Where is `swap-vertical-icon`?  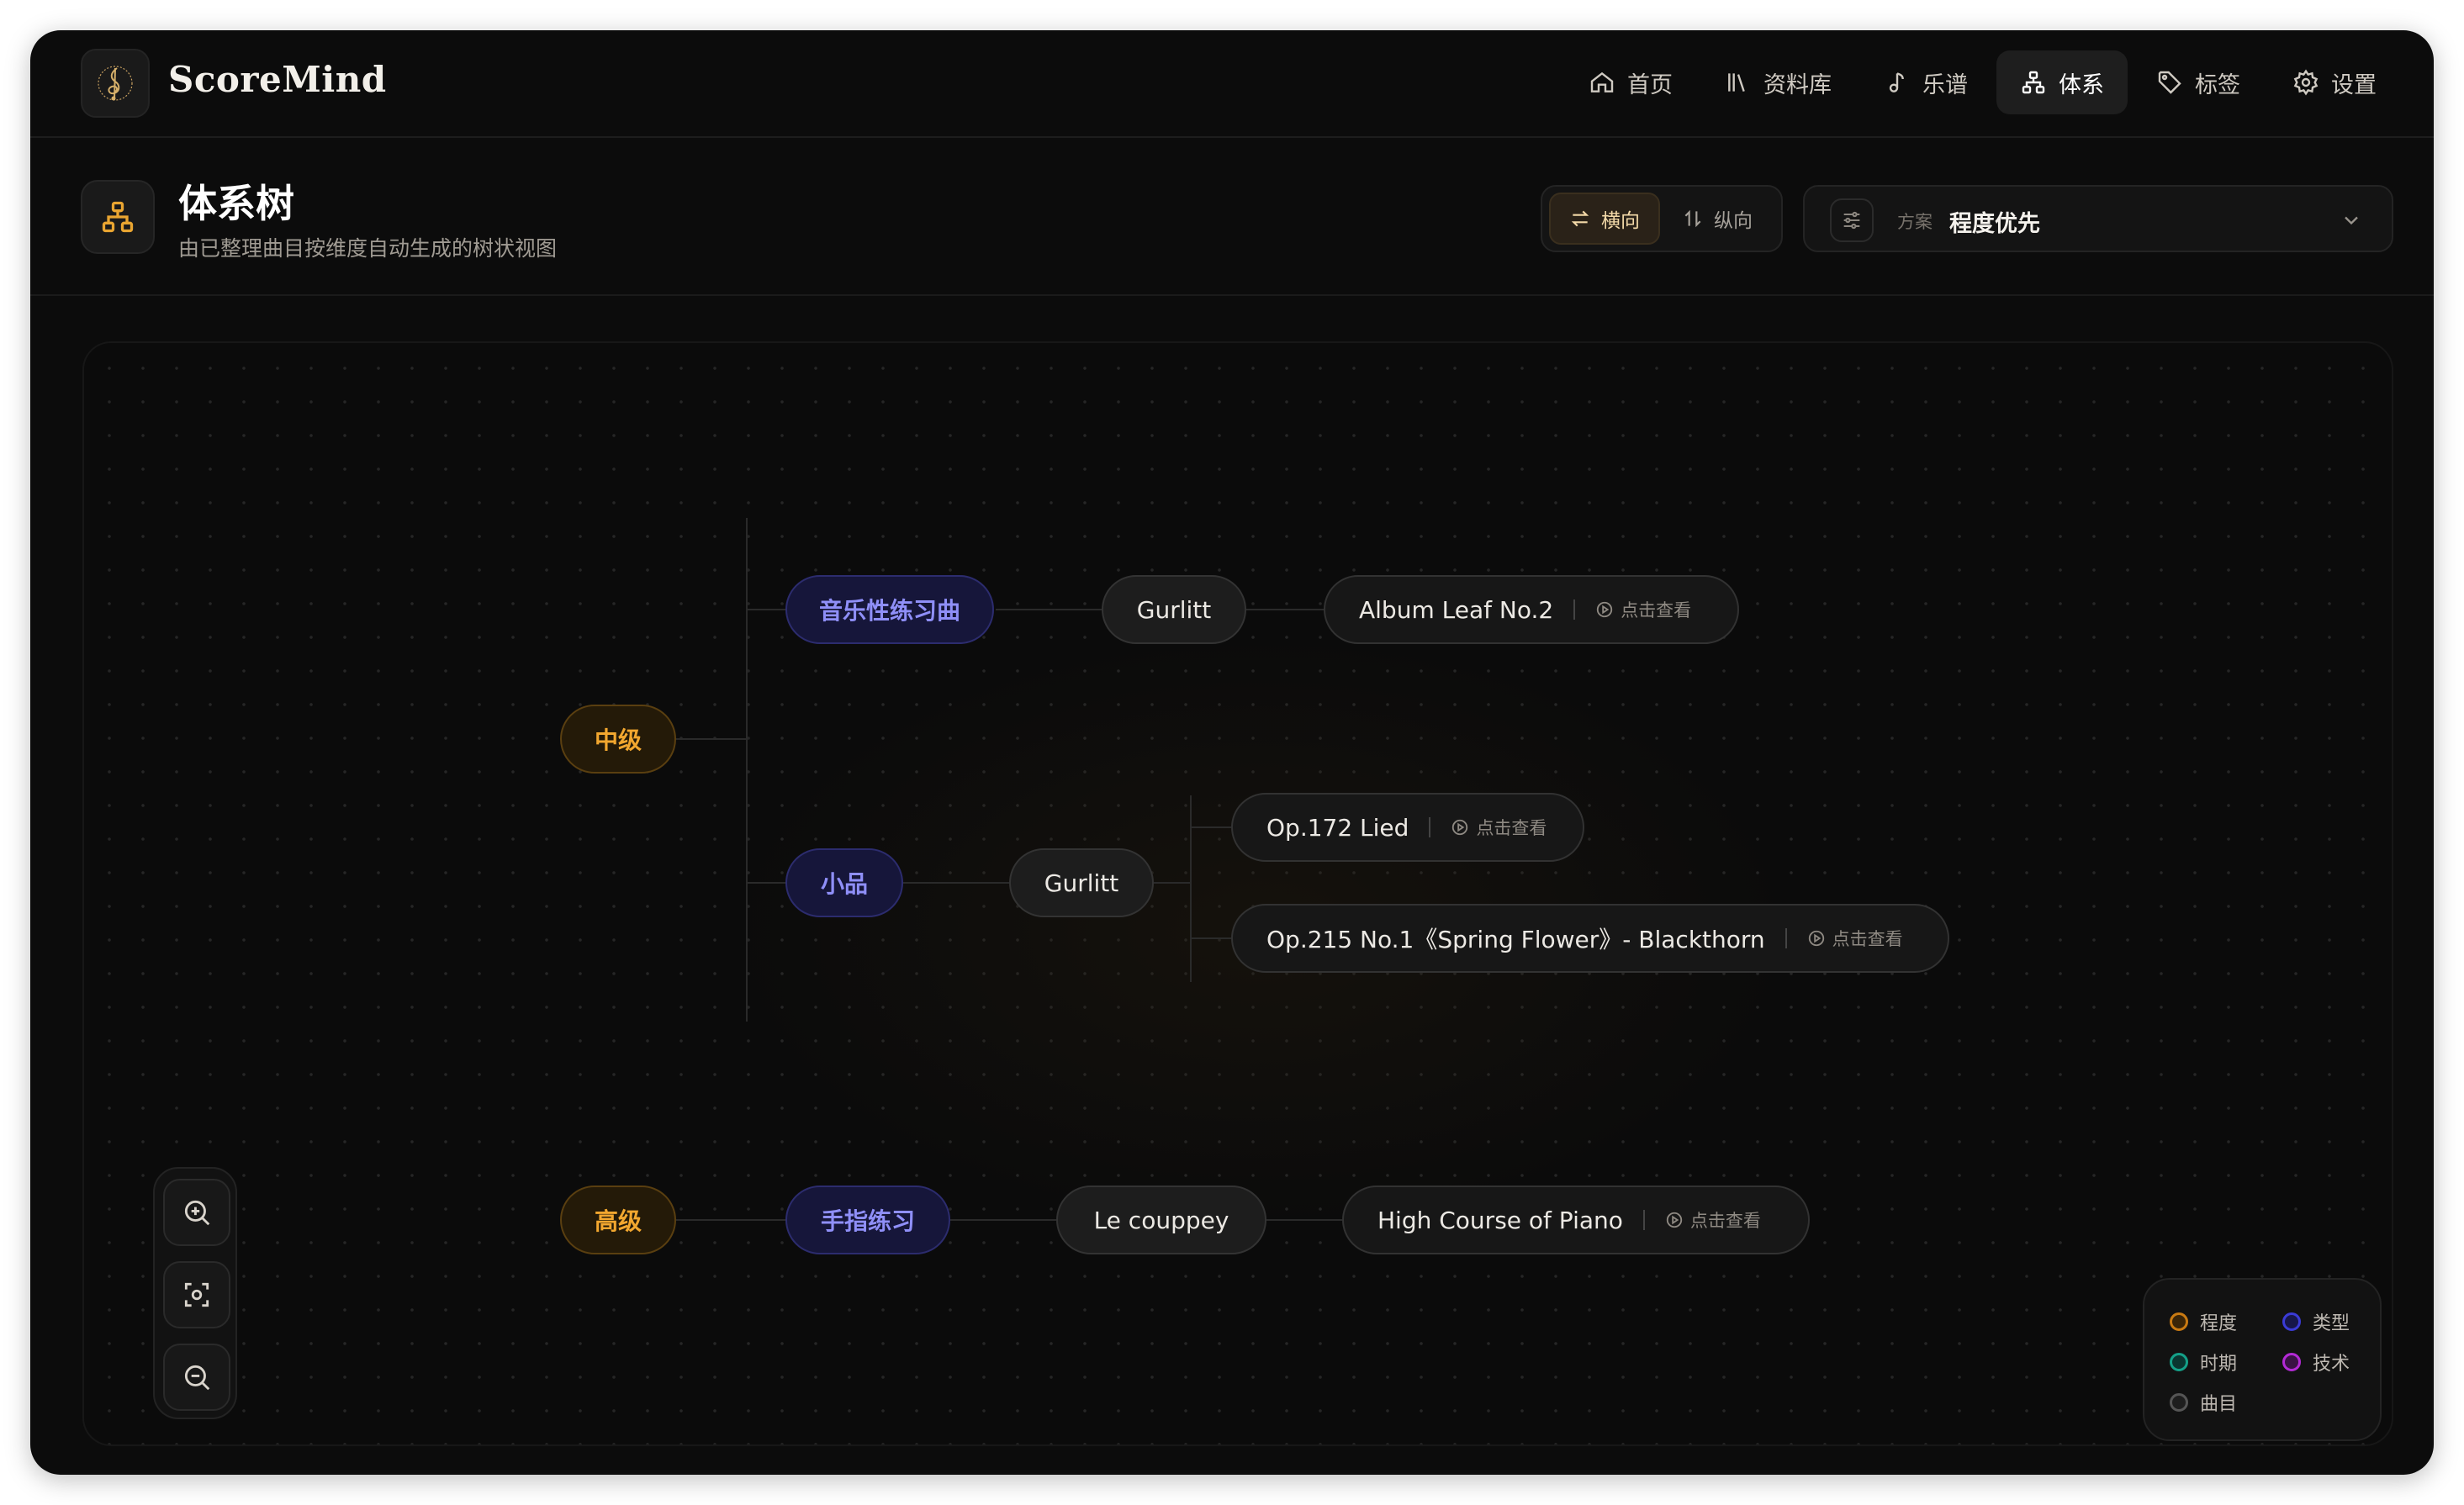 swap-vertical-icon is located at coordinates (1692, 219).